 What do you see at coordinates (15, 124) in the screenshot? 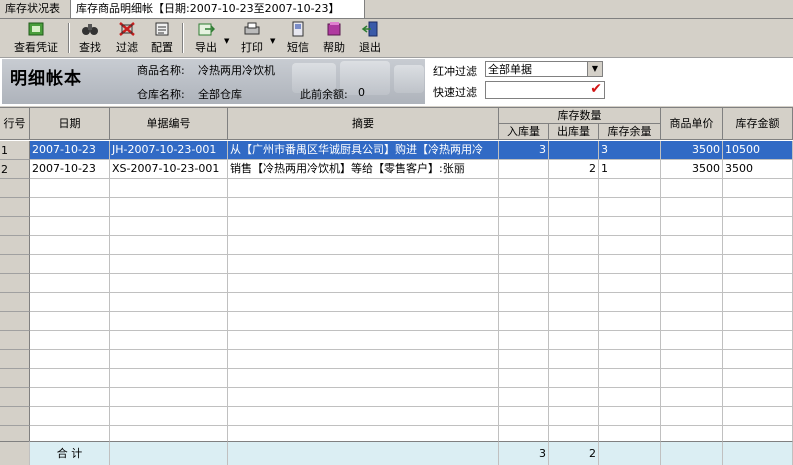
I see `column-header-row: 行号` at bounding box center [15, 124].